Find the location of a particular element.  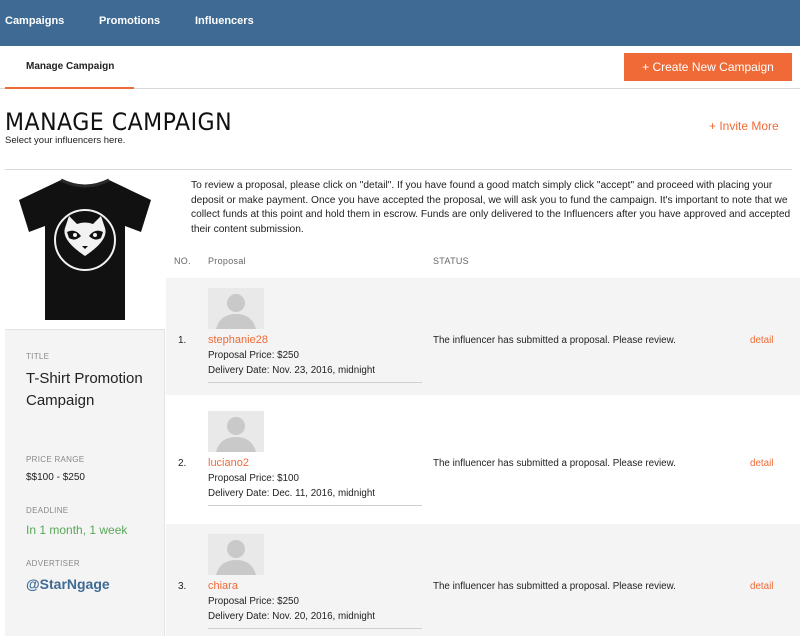

price-range-value: $$100 - $250 is located at coordinates (55, 477).